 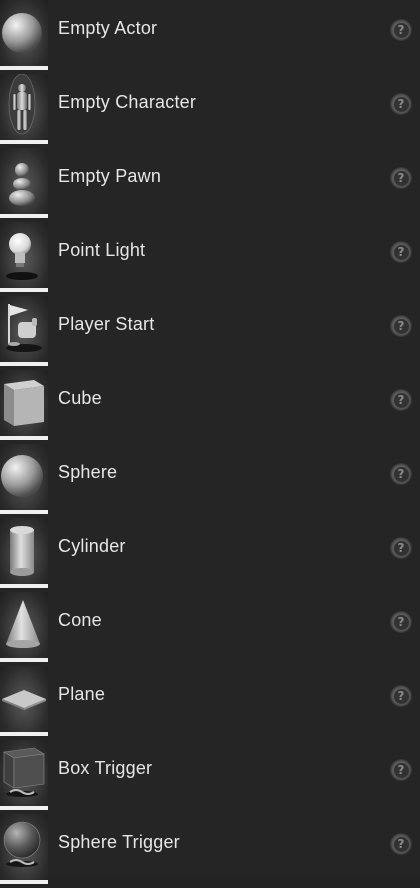 I want to click on actor-label: Cone, so click(x=80, y=620).